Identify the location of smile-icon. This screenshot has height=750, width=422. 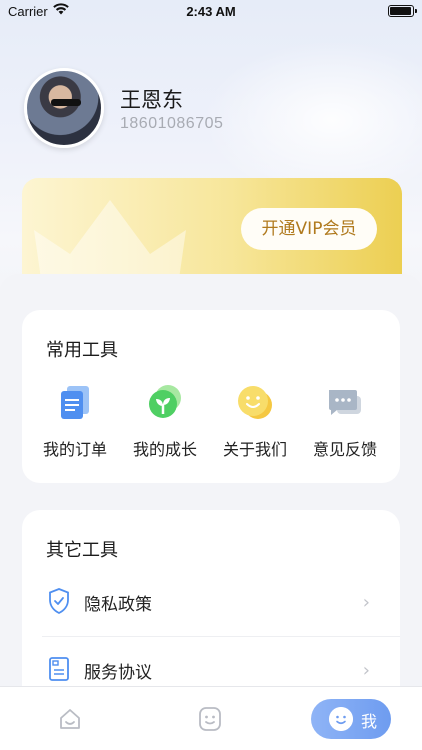
(341, 719).